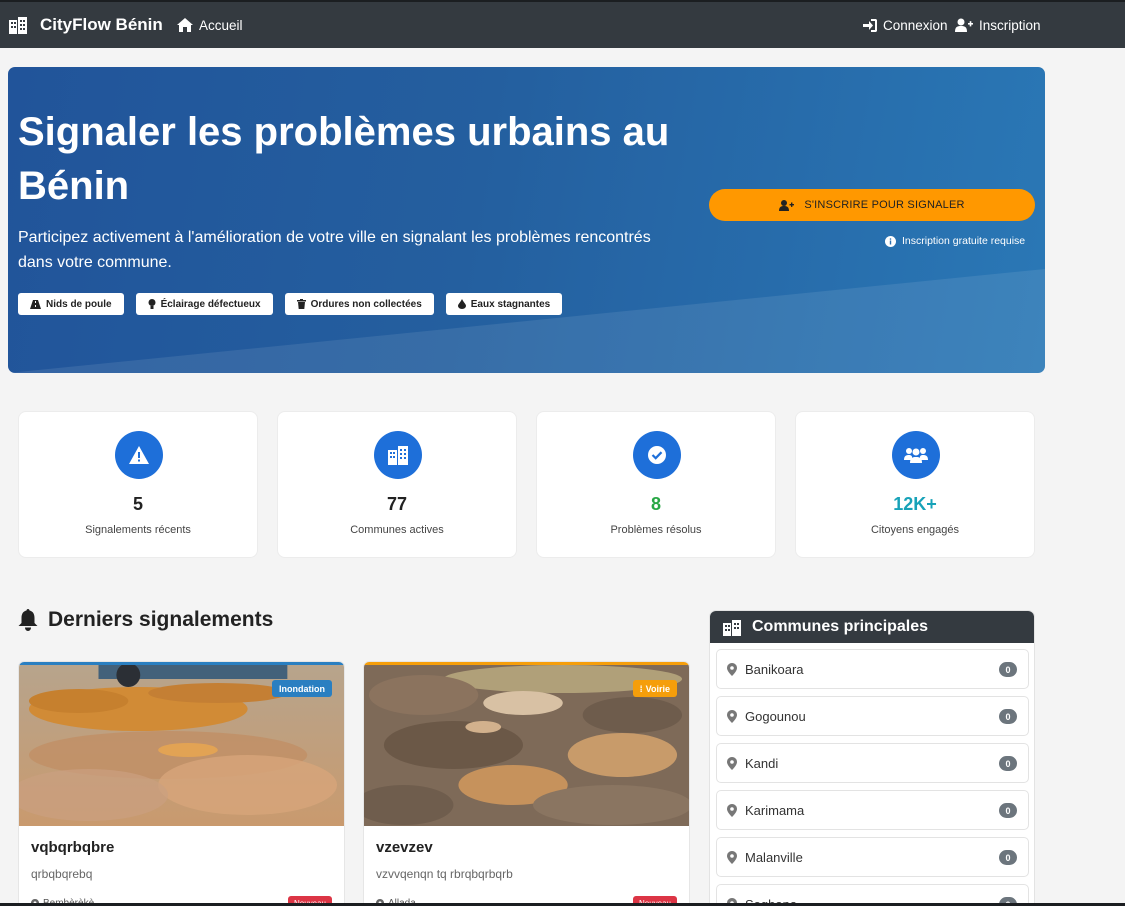  What do you see at coordinates (774, 857) in the screenshot?
I see `commune-name: Malanville` at bounding box center [774, 857].